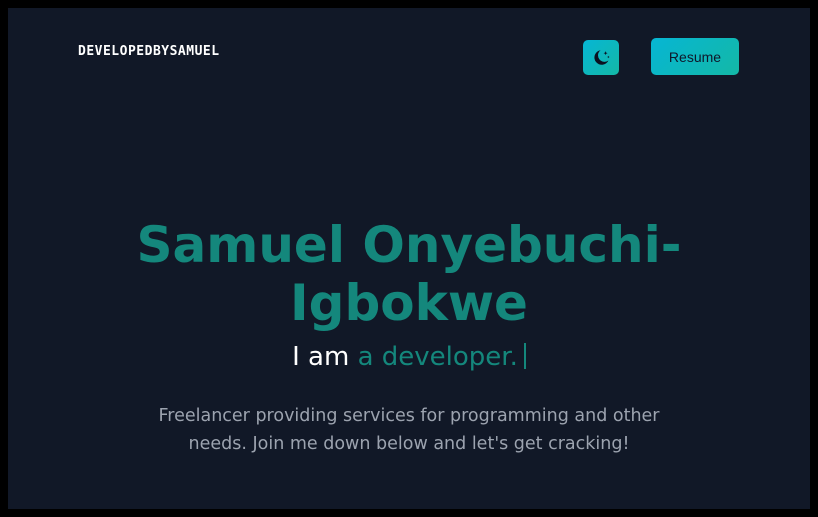 Image resolution: width=818 pixels, height=517 pixels. Describe the element at coordinates (524, 356) in the screenshot. I see `typing-cursor` at that location.